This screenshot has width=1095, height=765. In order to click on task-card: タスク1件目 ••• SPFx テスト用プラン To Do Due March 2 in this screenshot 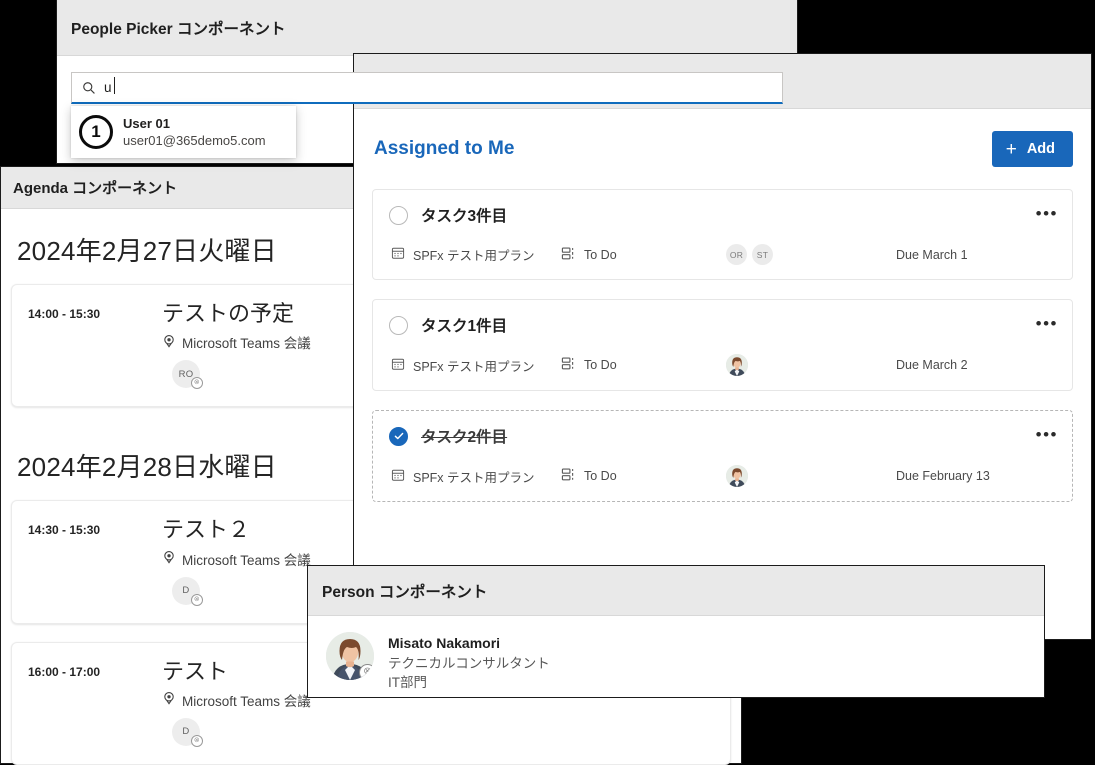, I will do `click(722, 345)`.